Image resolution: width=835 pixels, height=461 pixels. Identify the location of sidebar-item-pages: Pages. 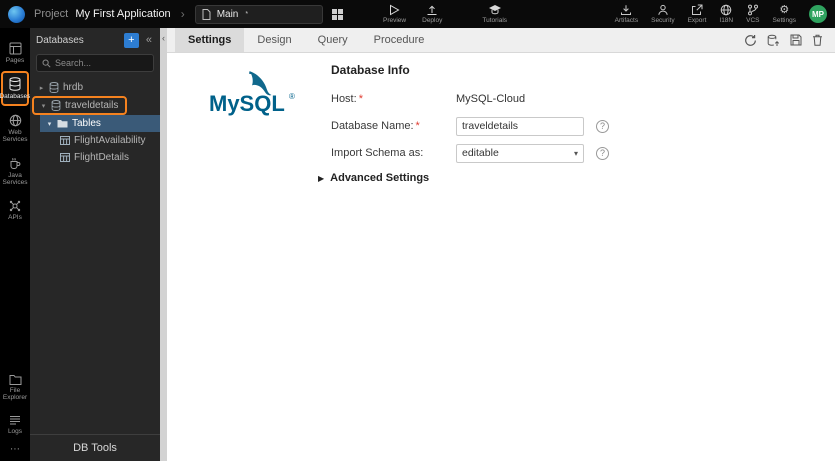
(15, 52).